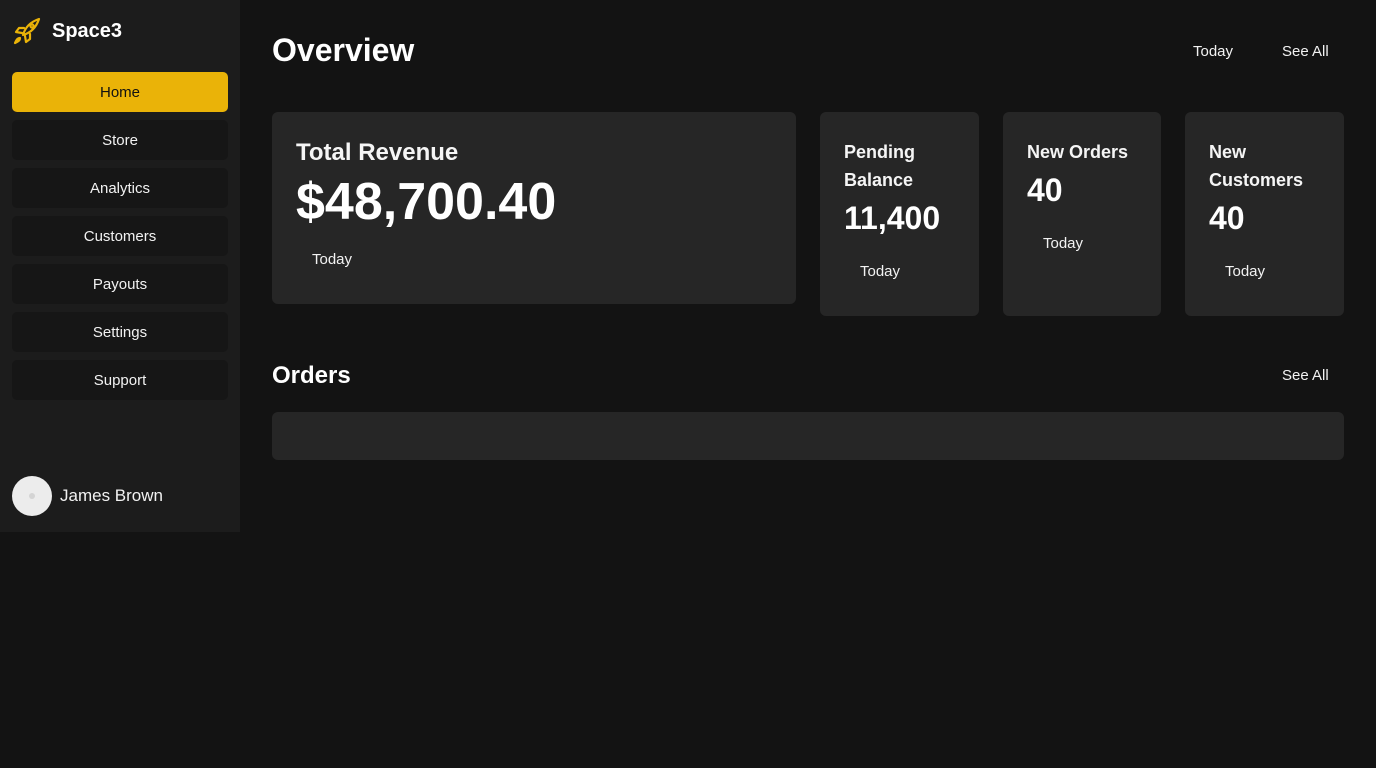  I want to click on rocket-icon, so click(27, 31).